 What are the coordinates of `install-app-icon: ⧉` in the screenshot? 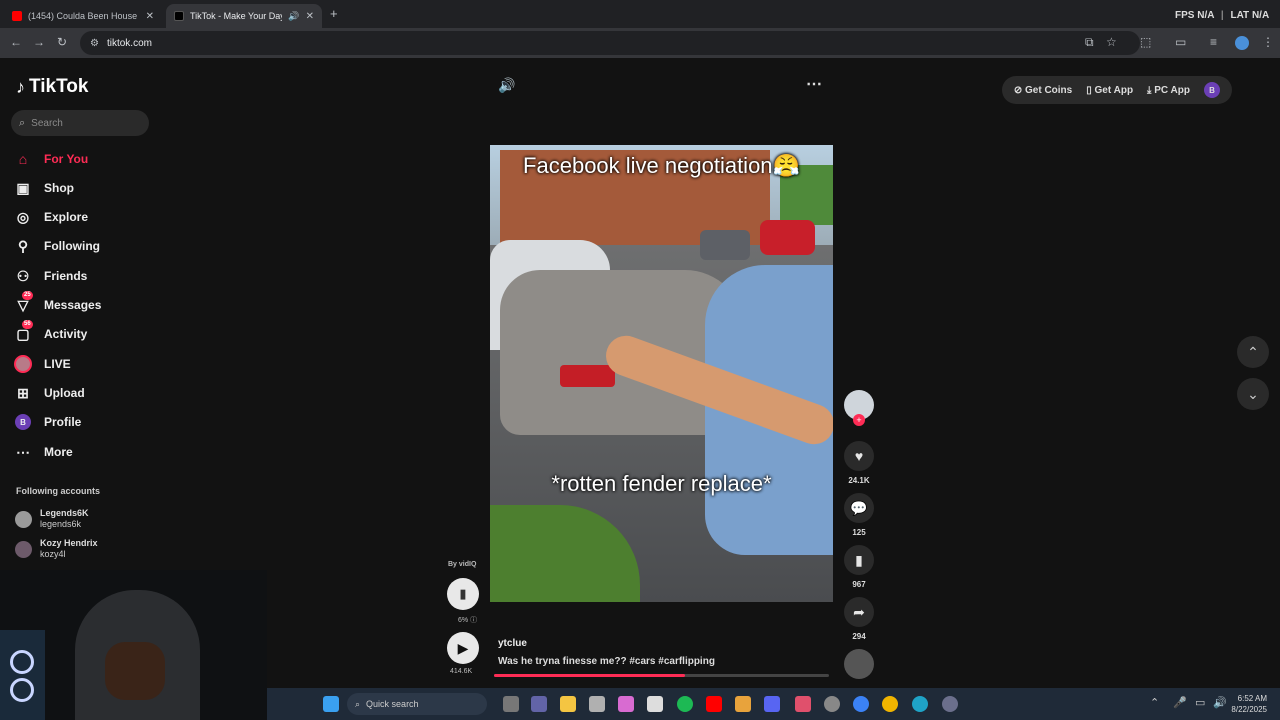 It's located at (1089, 42).